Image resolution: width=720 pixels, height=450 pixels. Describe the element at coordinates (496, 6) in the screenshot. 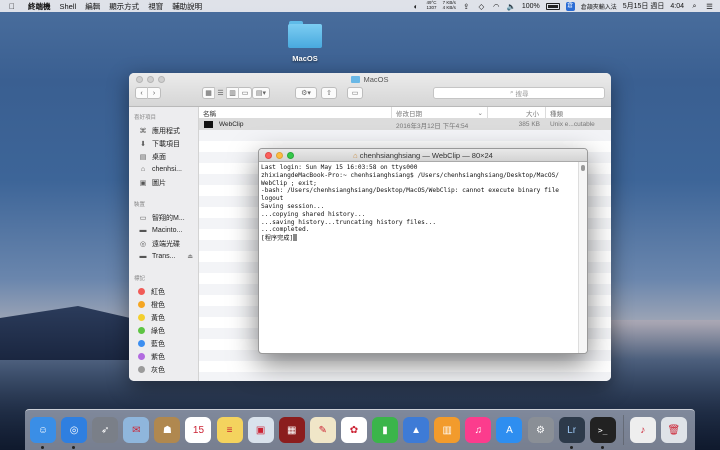

I see `wifi-icon: ◠` at that location.